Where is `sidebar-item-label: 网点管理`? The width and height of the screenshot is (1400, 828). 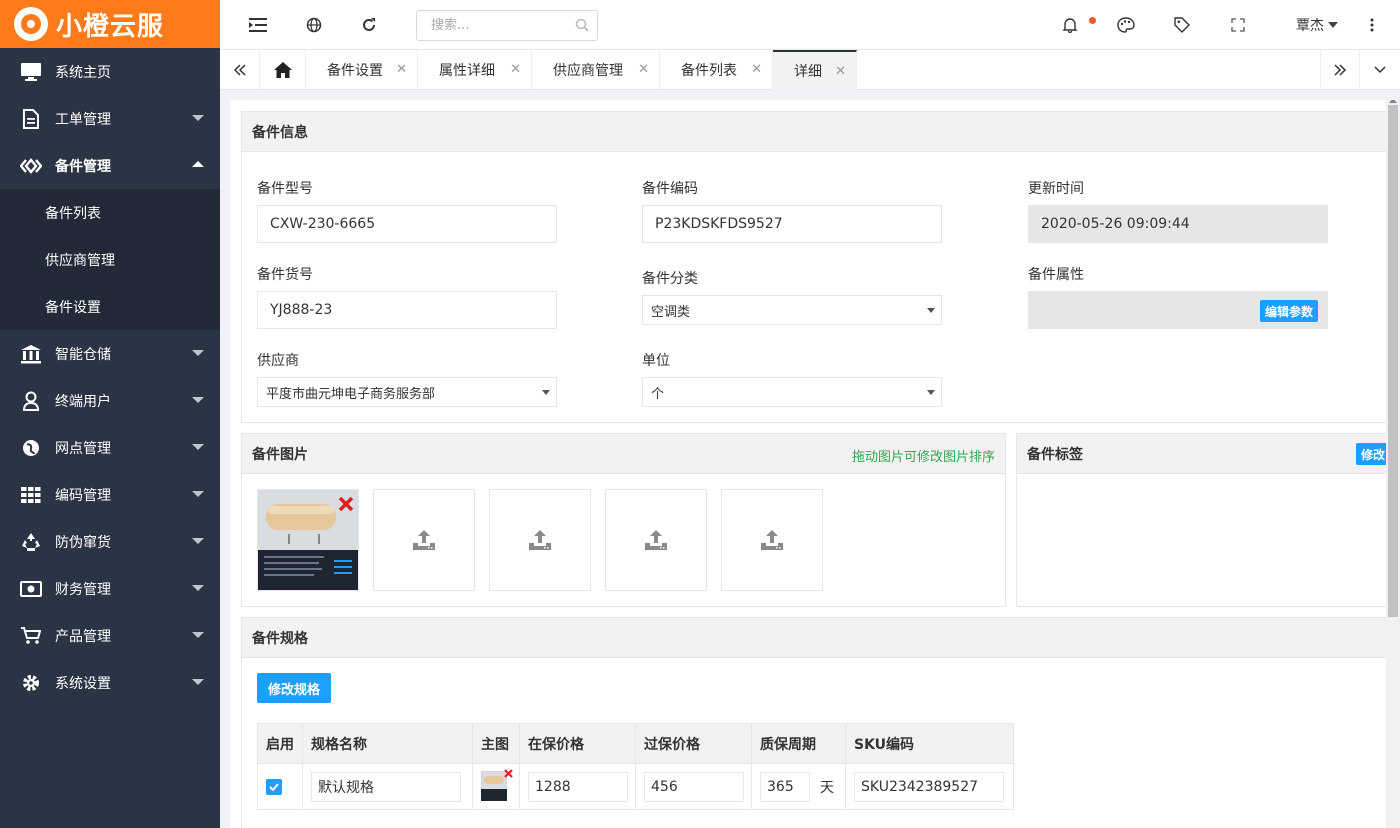
sidebar-item-label: 网点管理 is located at coordinates (83, 448).